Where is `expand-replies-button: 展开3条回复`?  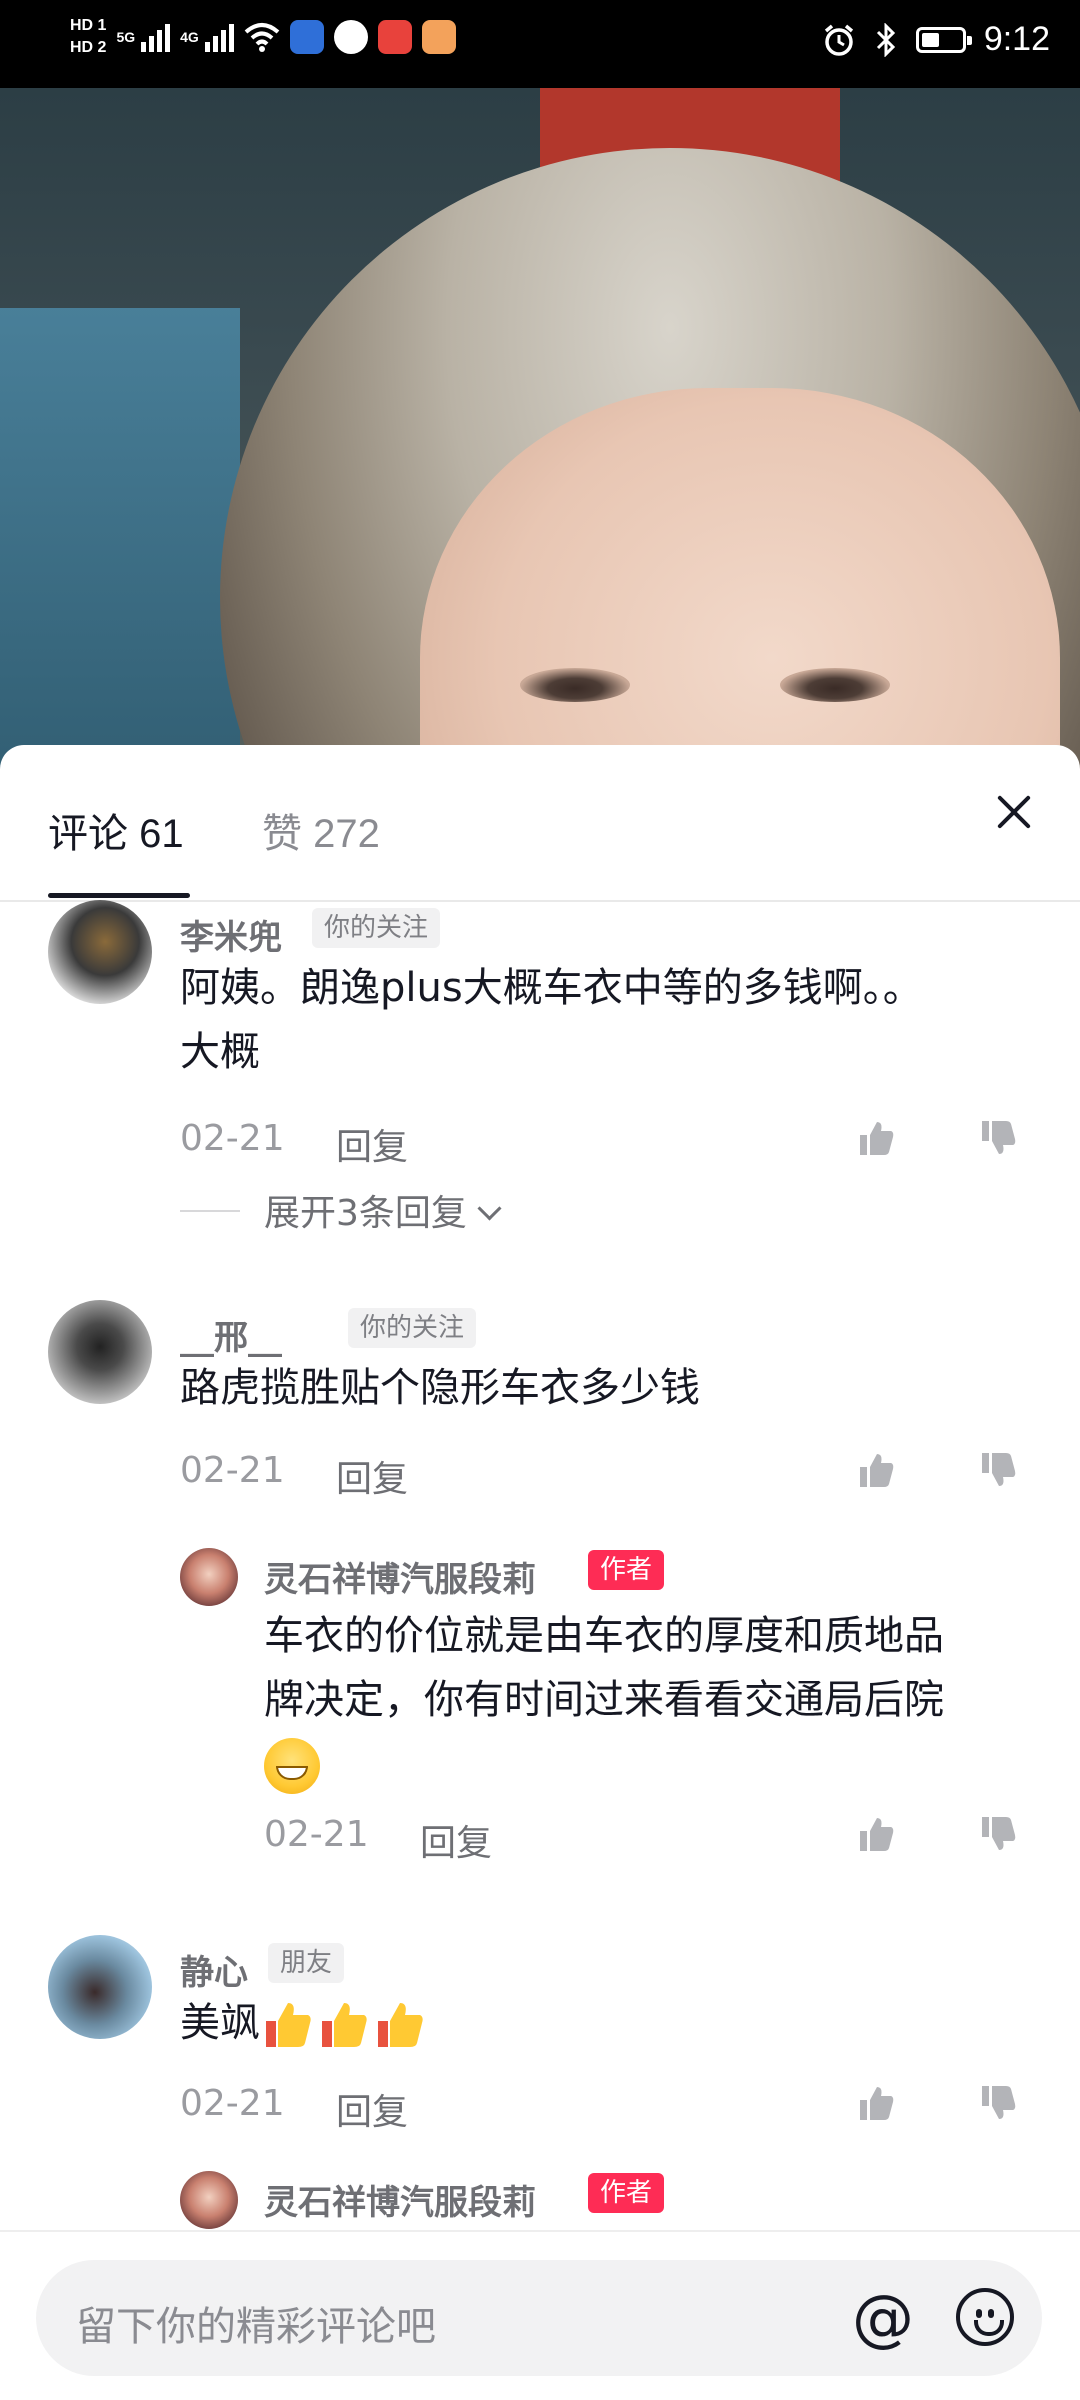 expand-replies-button: 展开3条回复 is located at coordinates (383, 1210).